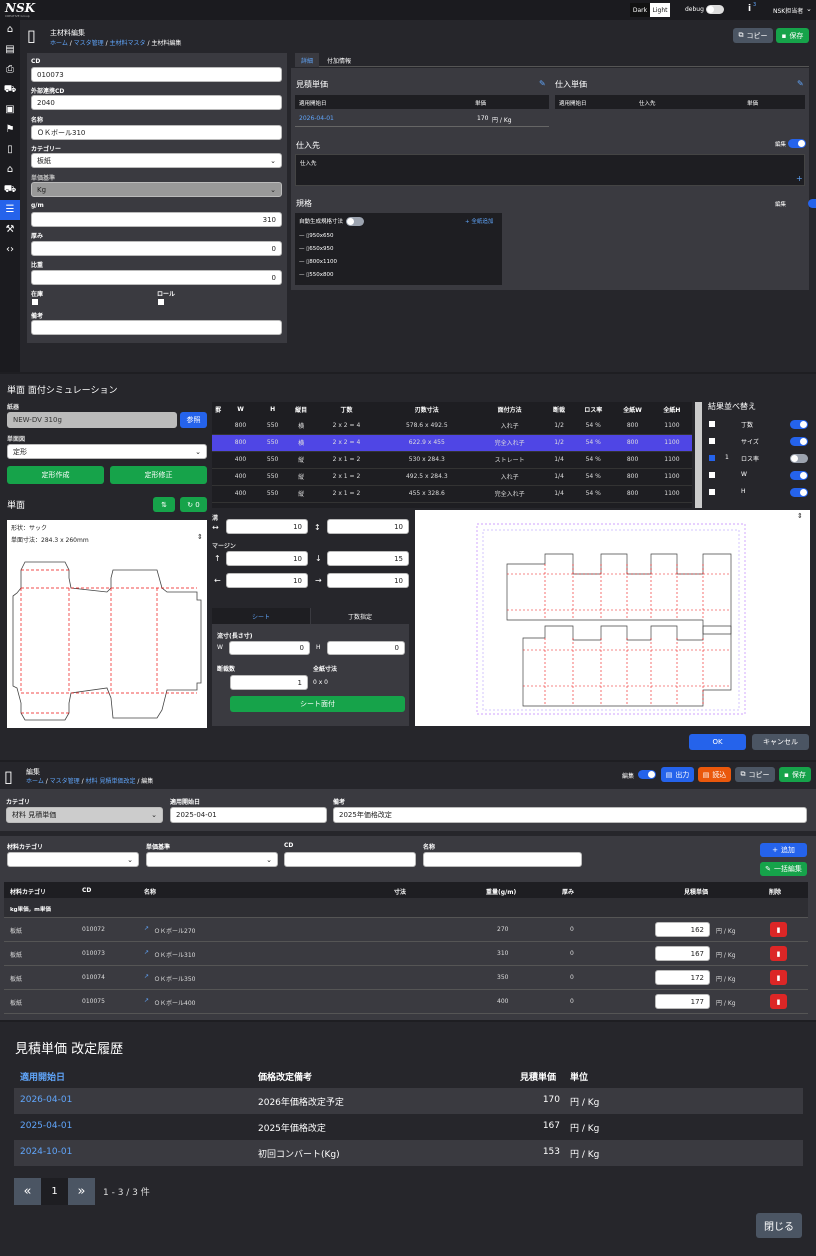  Describe the element at coordinates (749, 9) in the screenshot. I see `info-icon: i` at that location.